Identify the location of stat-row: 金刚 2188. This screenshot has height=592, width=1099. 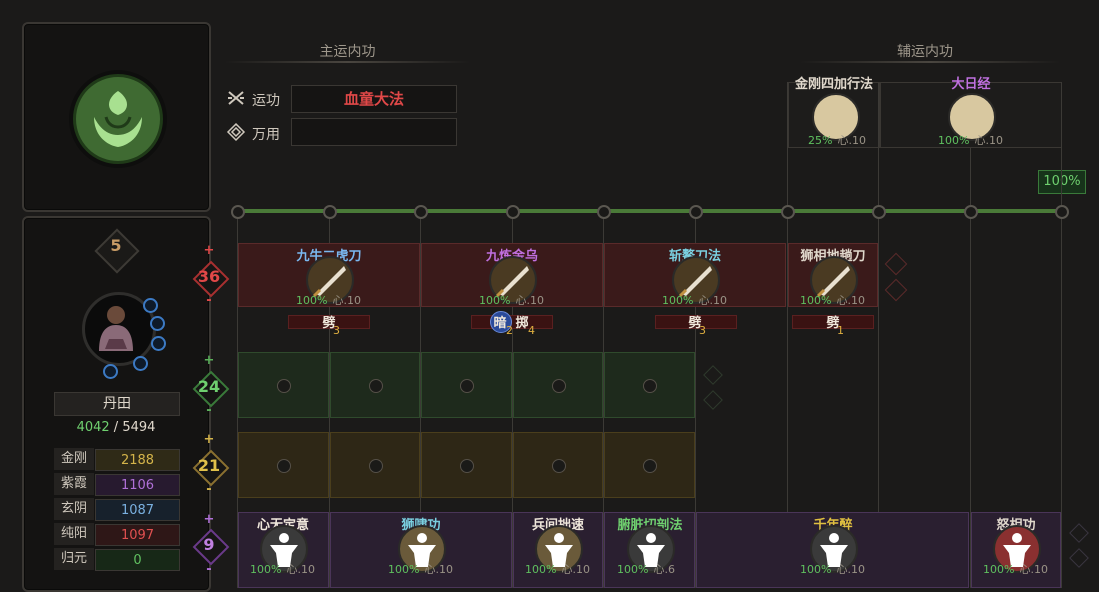
(117, 459).